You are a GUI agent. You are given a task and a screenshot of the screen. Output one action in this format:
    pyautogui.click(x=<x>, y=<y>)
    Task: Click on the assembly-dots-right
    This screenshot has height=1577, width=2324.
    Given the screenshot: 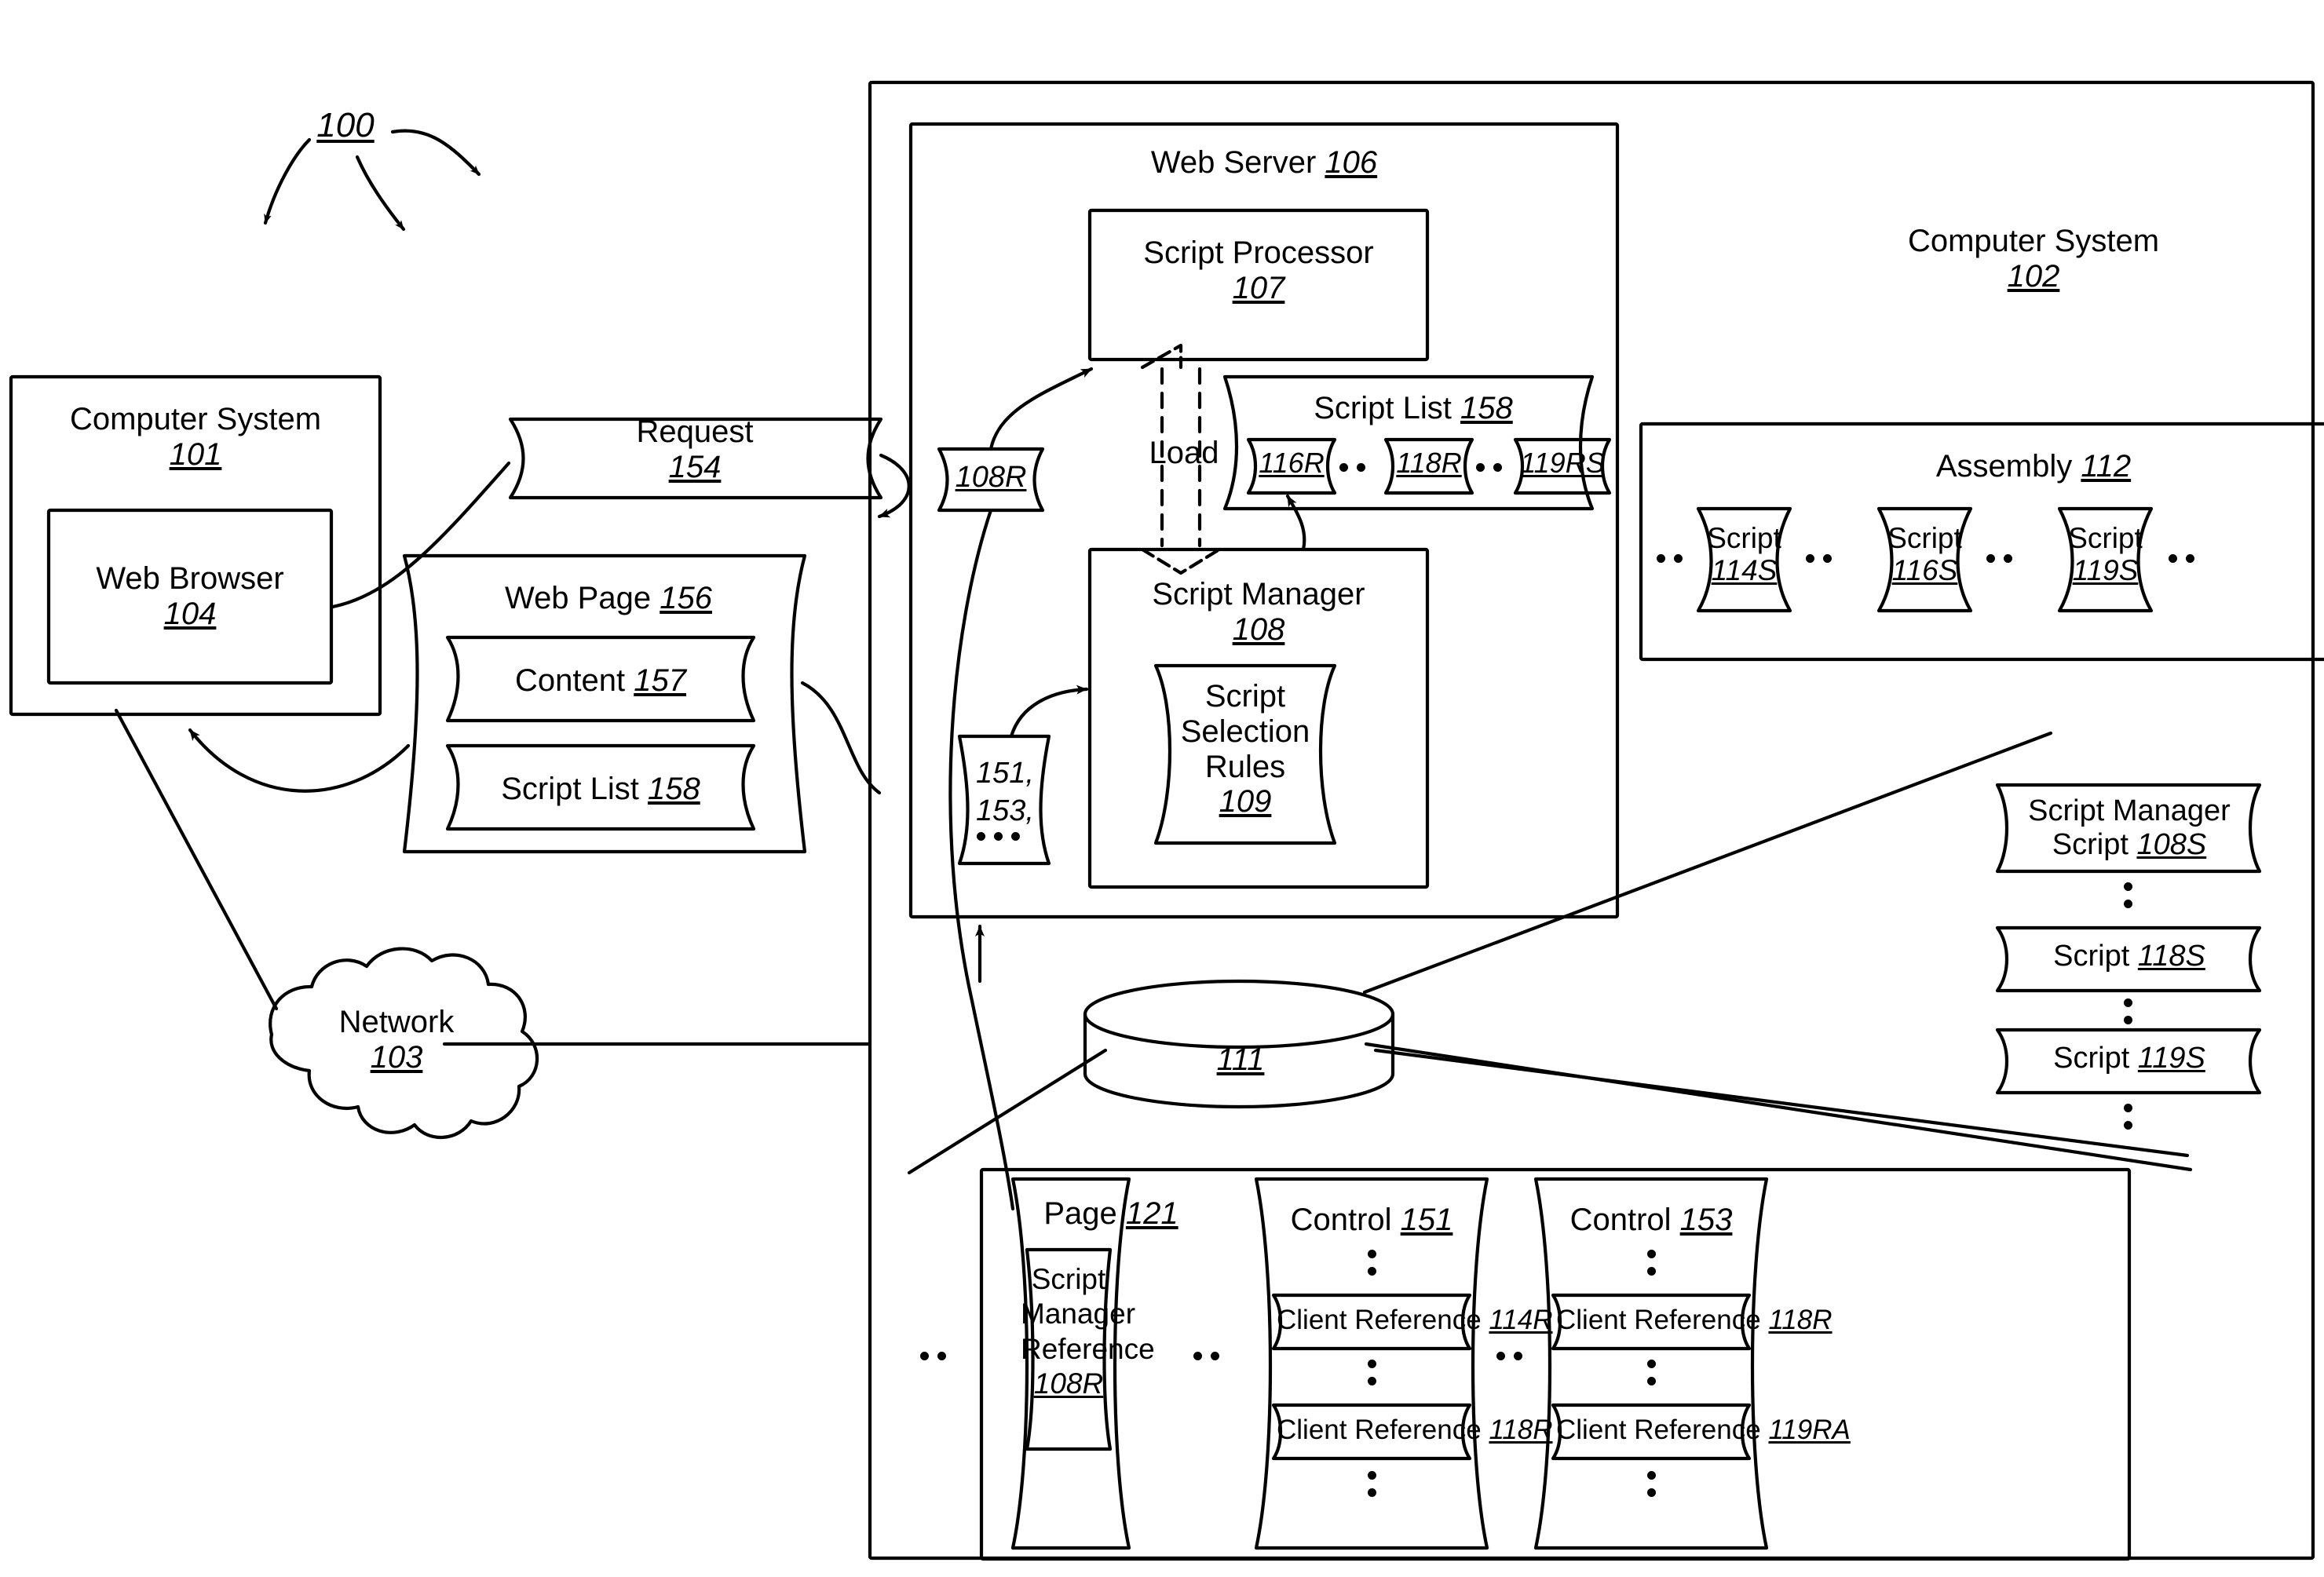 What is the action you would take?
    pyautogui.click(x=2181, y=558)
    